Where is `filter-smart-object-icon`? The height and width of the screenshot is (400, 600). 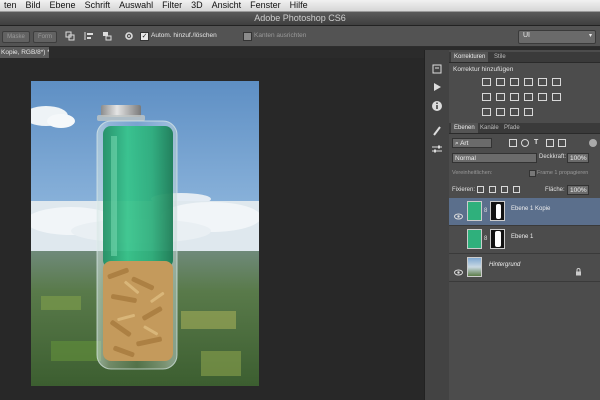
filter-smart-object-icon is located at coordinates (562, 143).